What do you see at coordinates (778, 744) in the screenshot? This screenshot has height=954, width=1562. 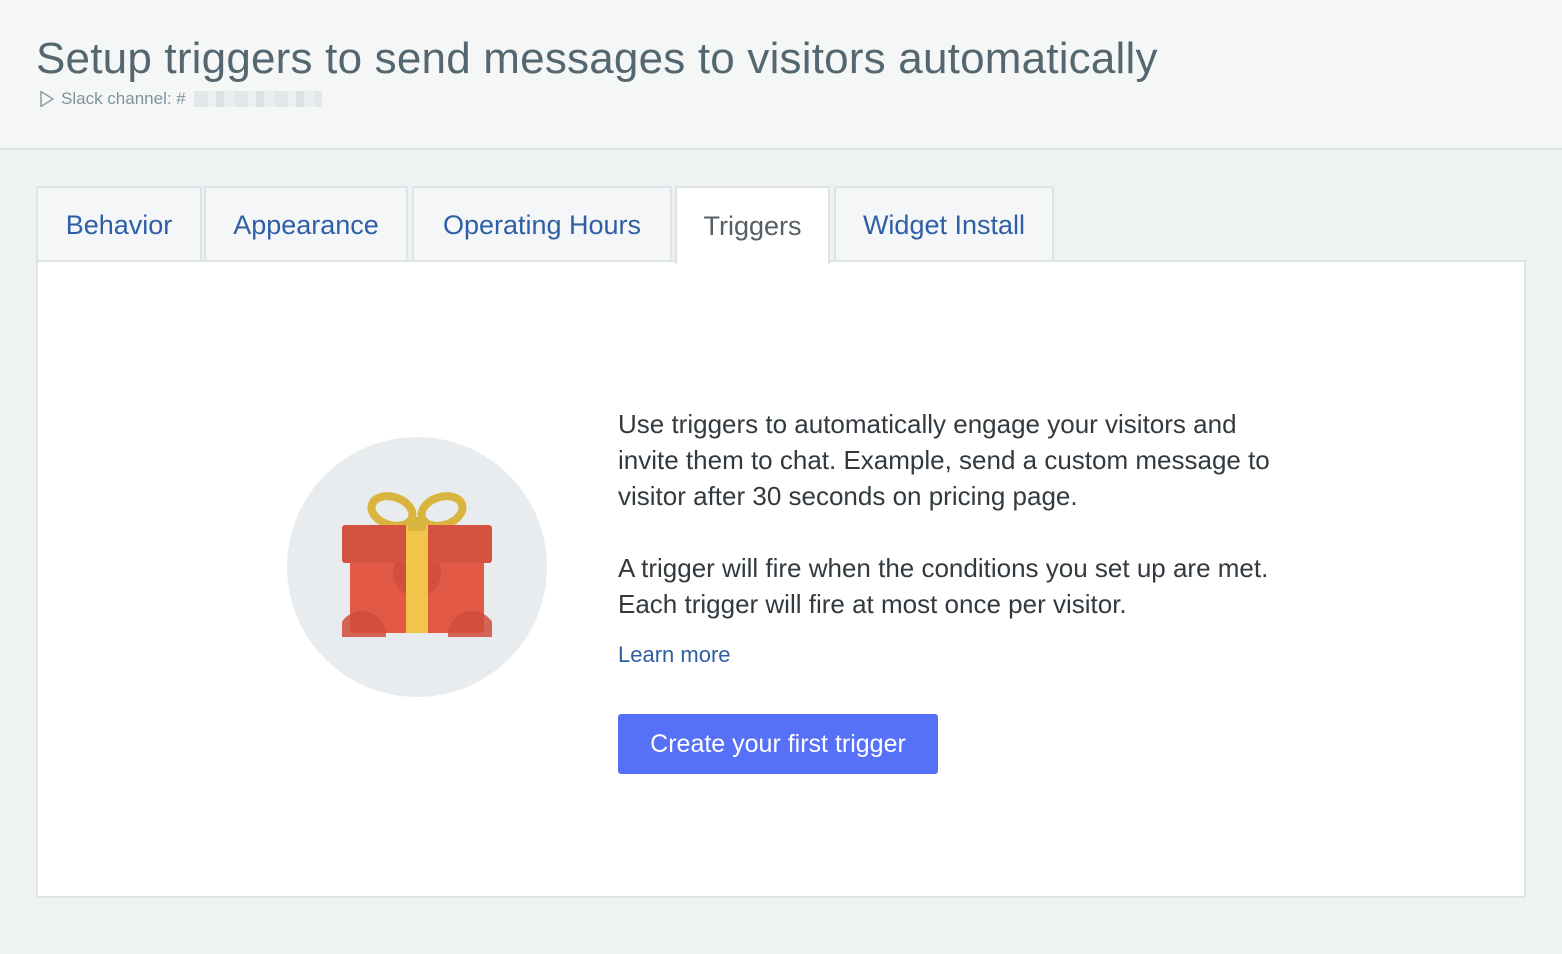 I see `create-first-trigger-button: Create your first trigger` at bounding box center [778, 744].